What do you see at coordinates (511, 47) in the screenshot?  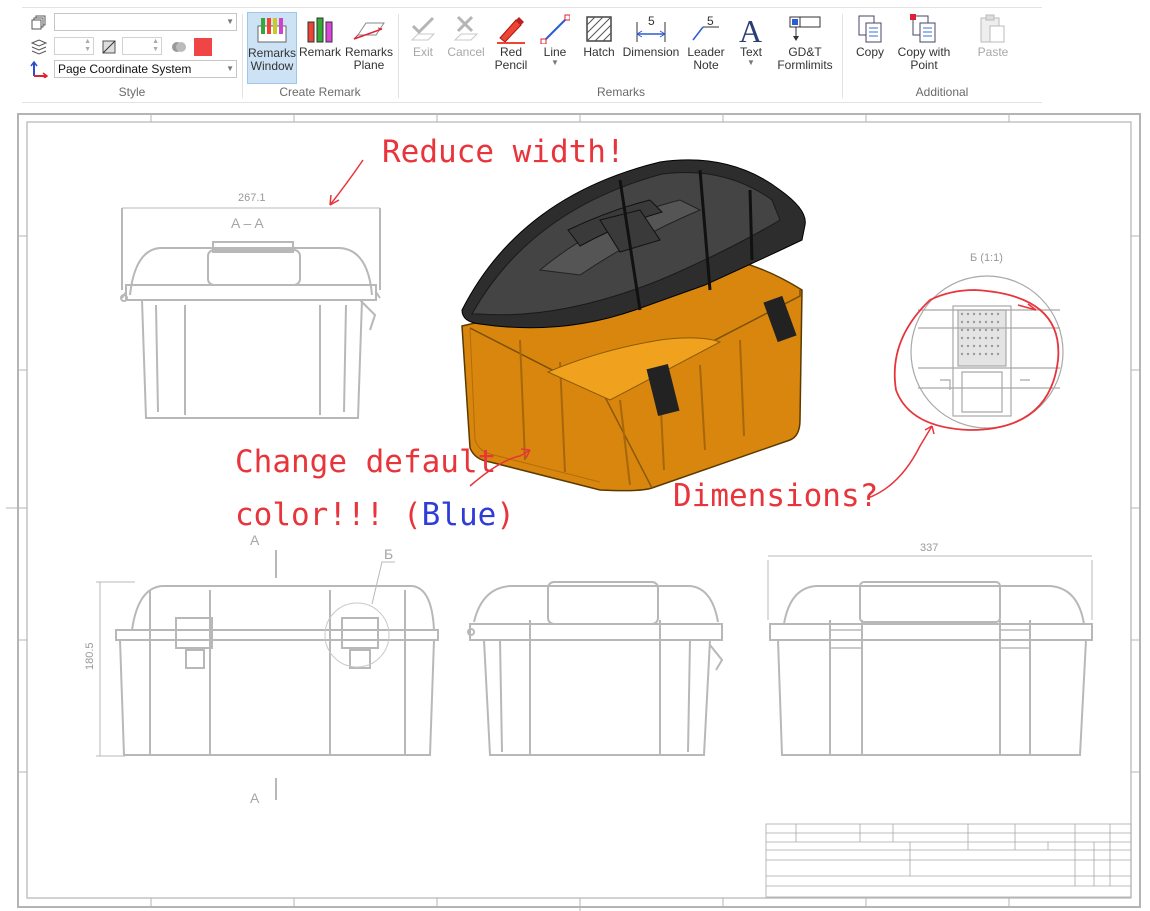 I see `red-pencil-button: Red Pencil` at bounding box center [511, 47].